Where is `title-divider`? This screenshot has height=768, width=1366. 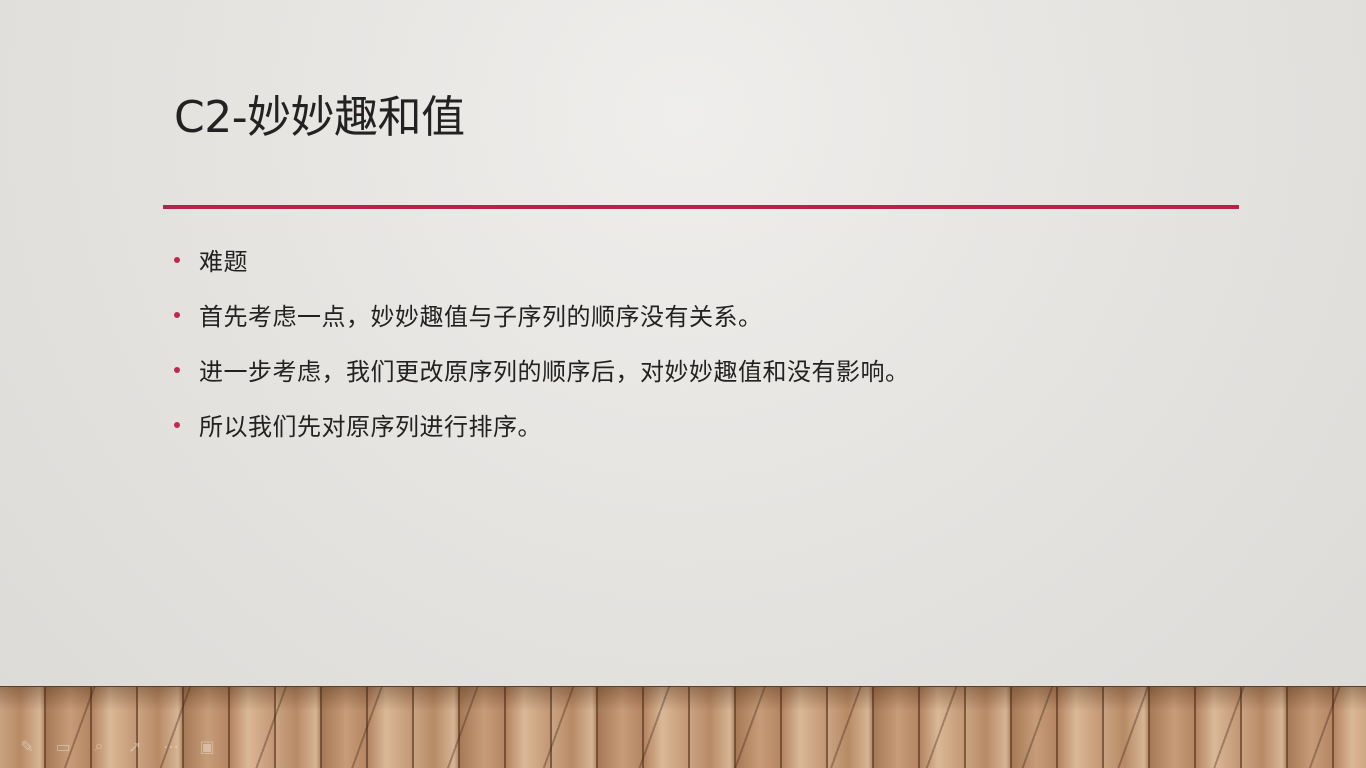 title-divider is located at coordinates (701, 207).